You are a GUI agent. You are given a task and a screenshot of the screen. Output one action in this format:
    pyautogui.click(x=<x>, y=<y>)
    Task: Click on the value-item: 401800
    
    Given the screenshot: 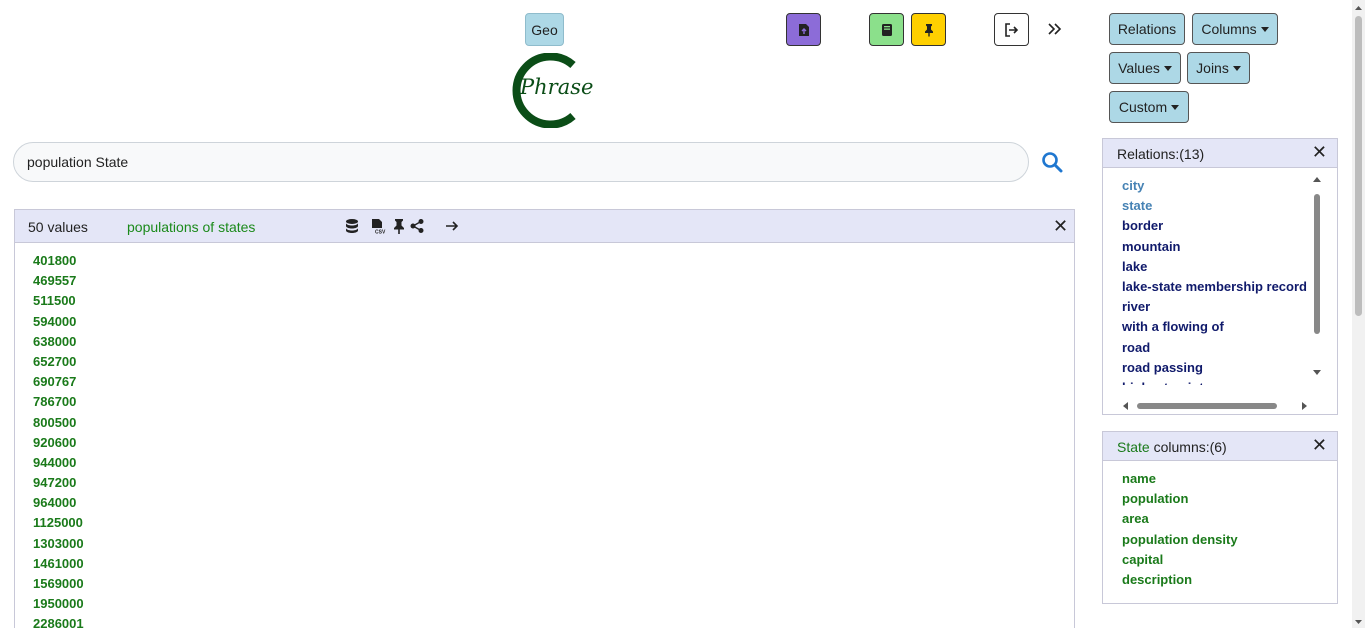 What is the action you would take?
    pyautogui.click(x=544, y=261)
    